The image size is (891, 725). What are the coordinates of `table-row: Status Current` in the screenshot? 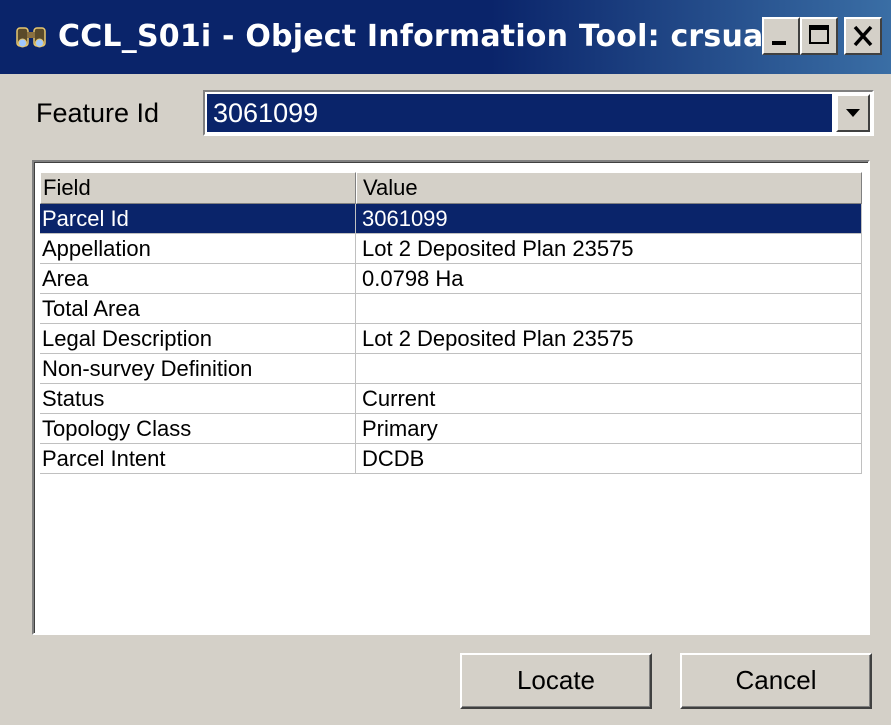 It's located at (451, 399).